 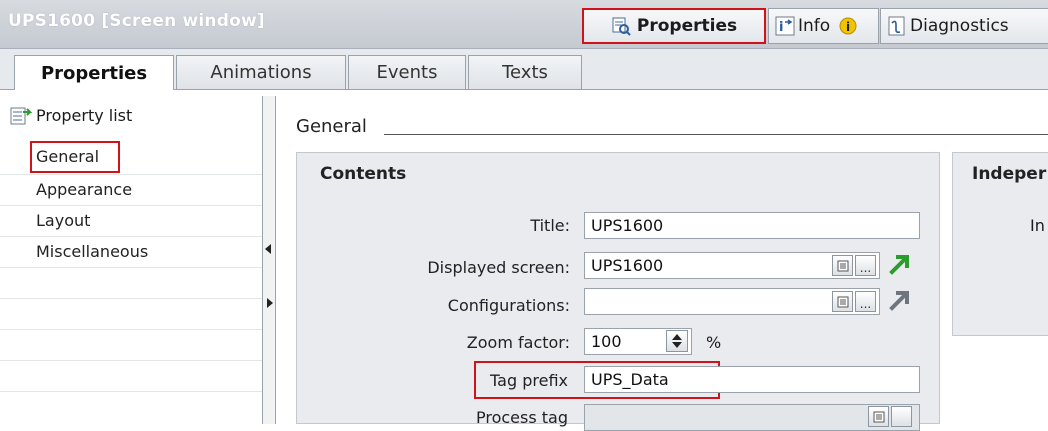 I want to click on tab-properties: Properties, so click(x=674, y=26).